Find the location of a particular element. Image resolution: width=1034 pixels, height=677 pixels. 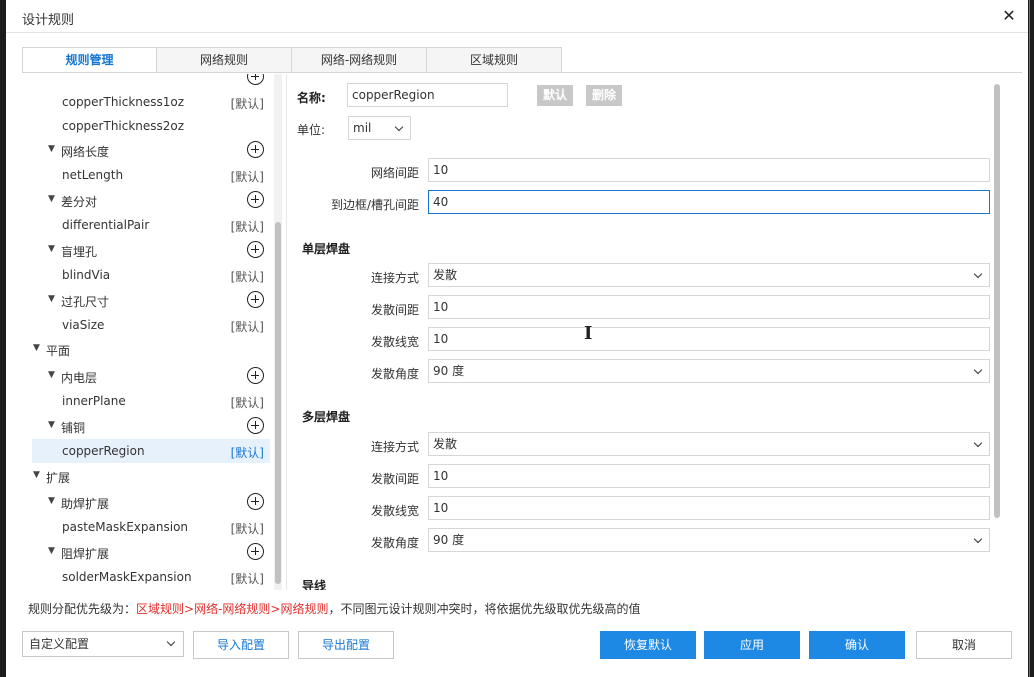

tree-item-label: innerPlane is located at coordinates (94, 401).